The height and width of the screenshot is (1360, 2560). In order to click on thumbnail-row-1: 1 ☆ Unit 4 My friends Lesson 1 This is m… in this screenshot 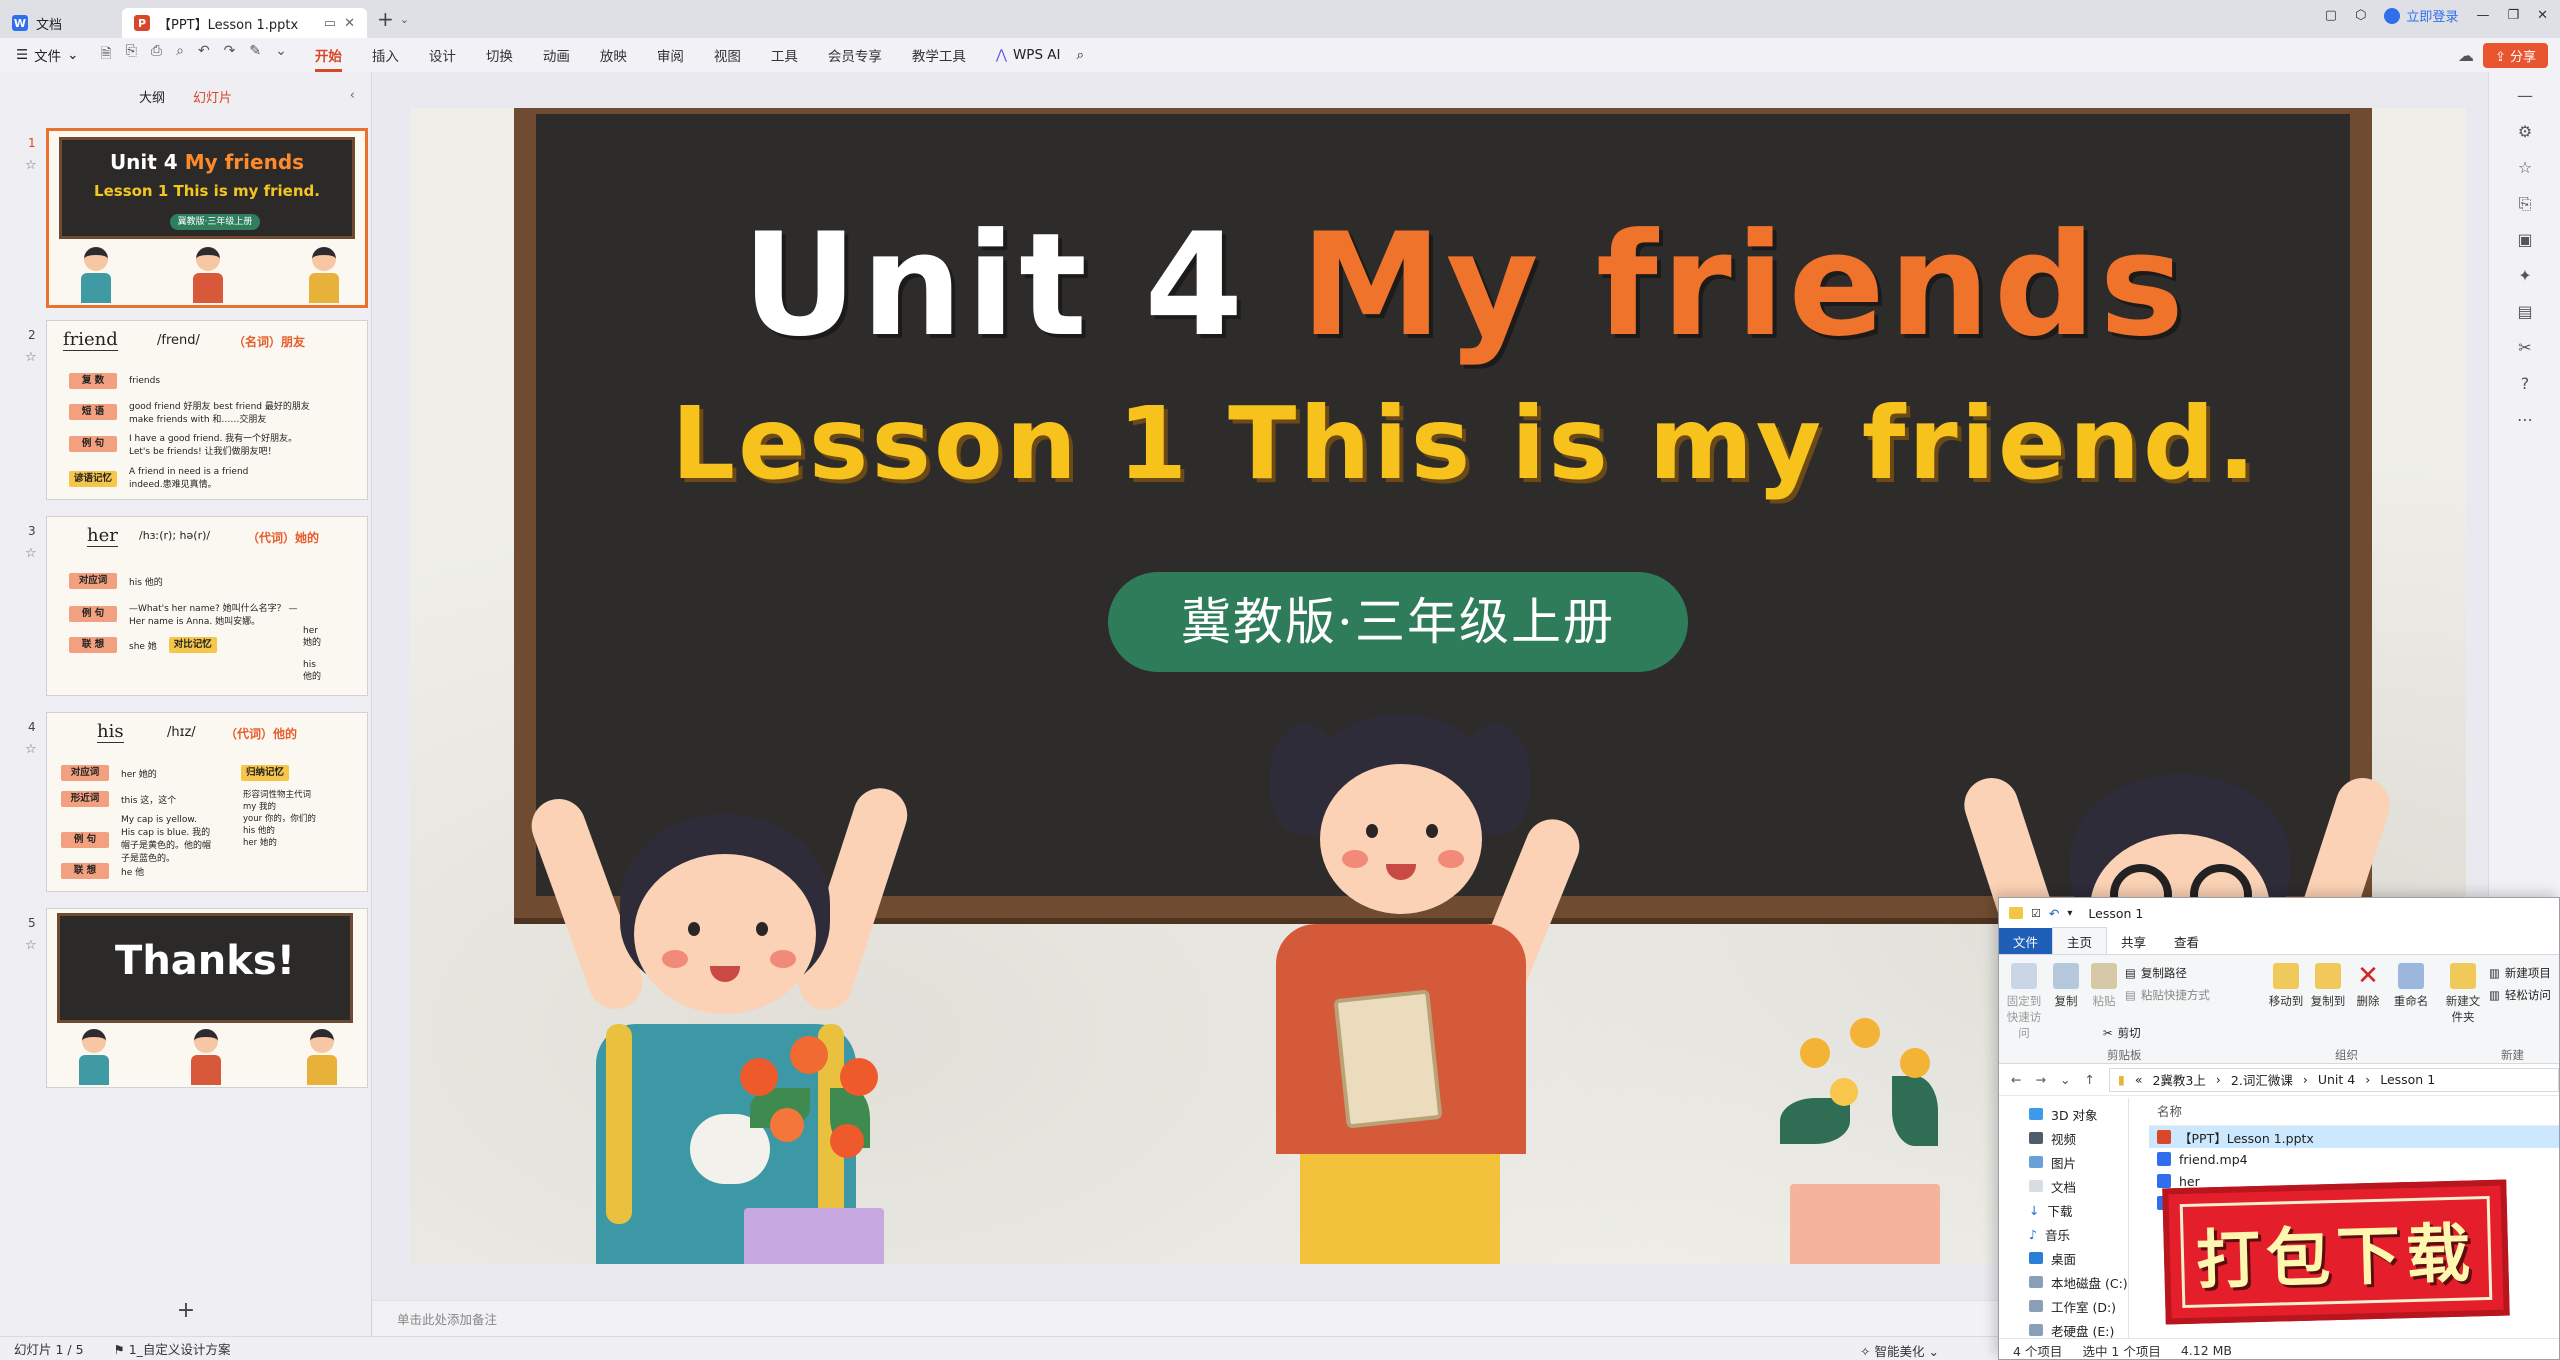, I will do `click(186, 221)`.